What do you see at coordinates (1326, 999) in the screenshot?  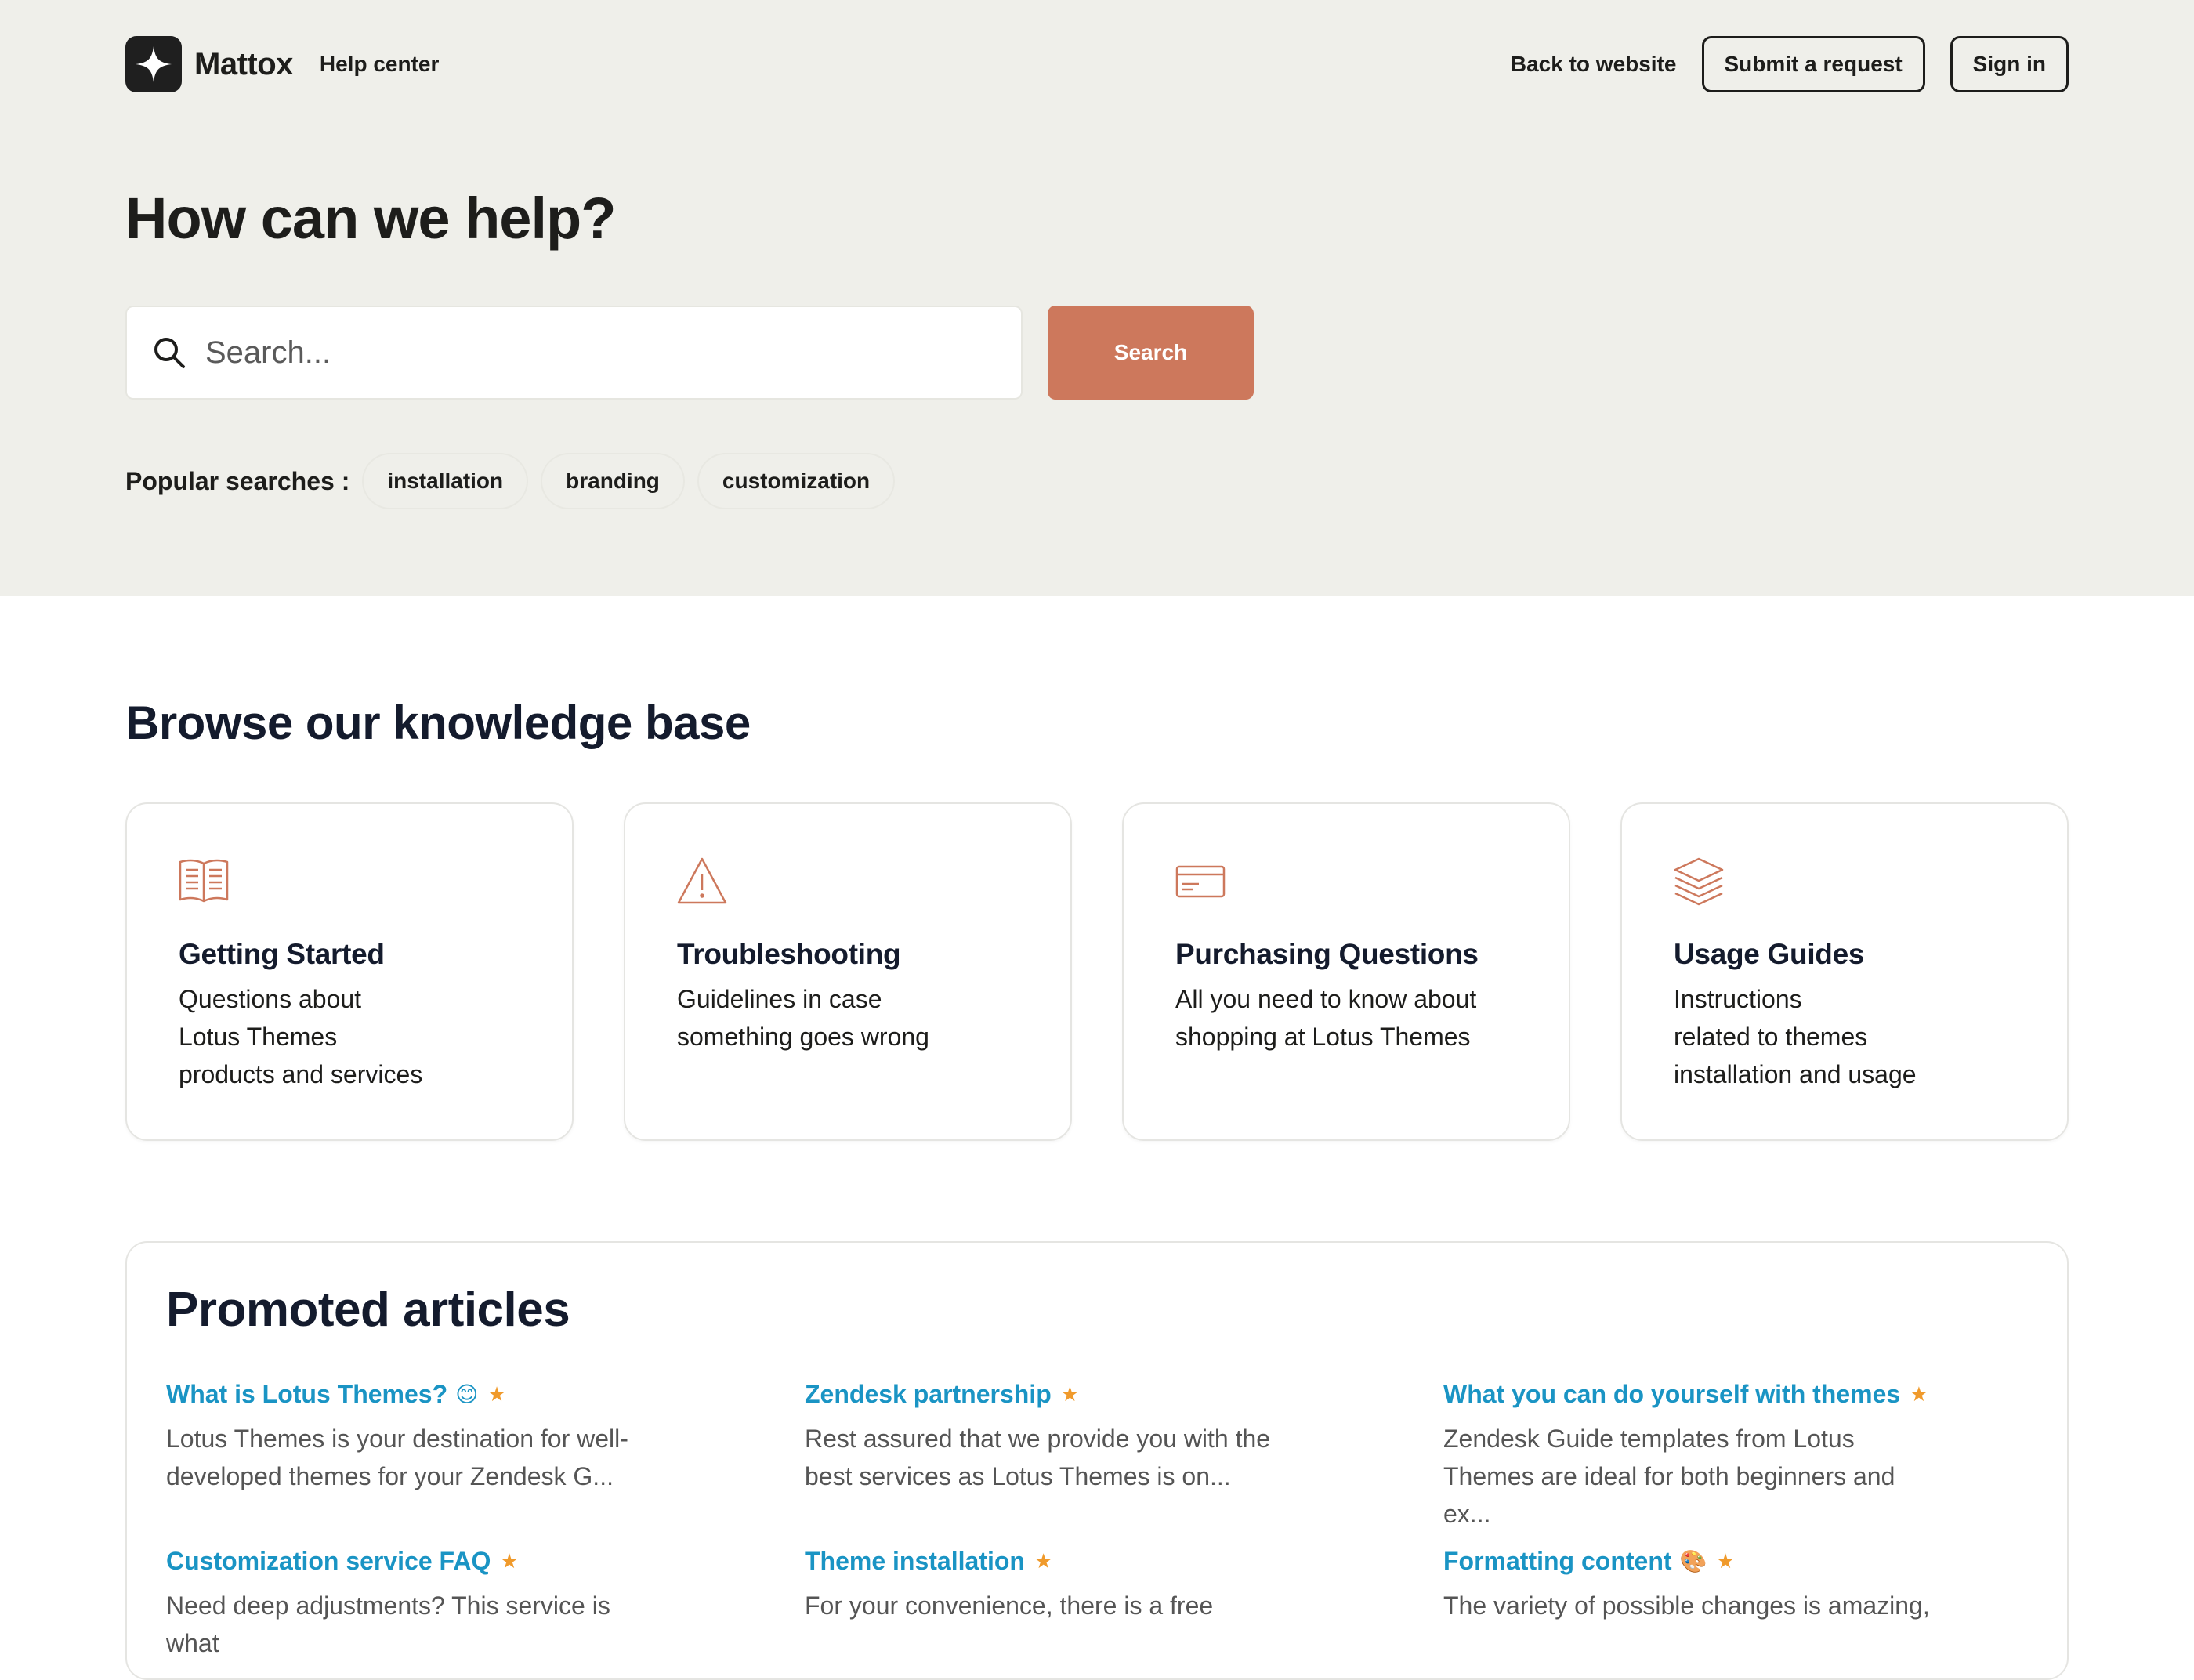 I see `description-line: All you need to know about` at bounding box center [1326, 999].